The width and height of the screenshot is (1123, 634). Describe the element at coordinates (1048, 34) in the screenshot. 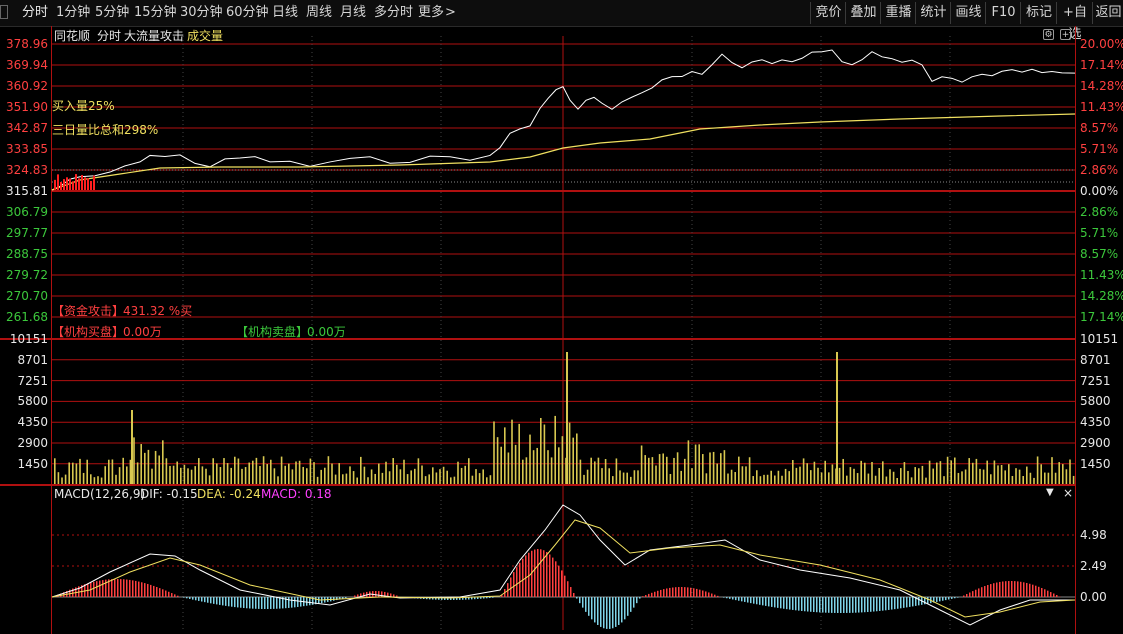

I see `settings-icon: ⚙` at that location.